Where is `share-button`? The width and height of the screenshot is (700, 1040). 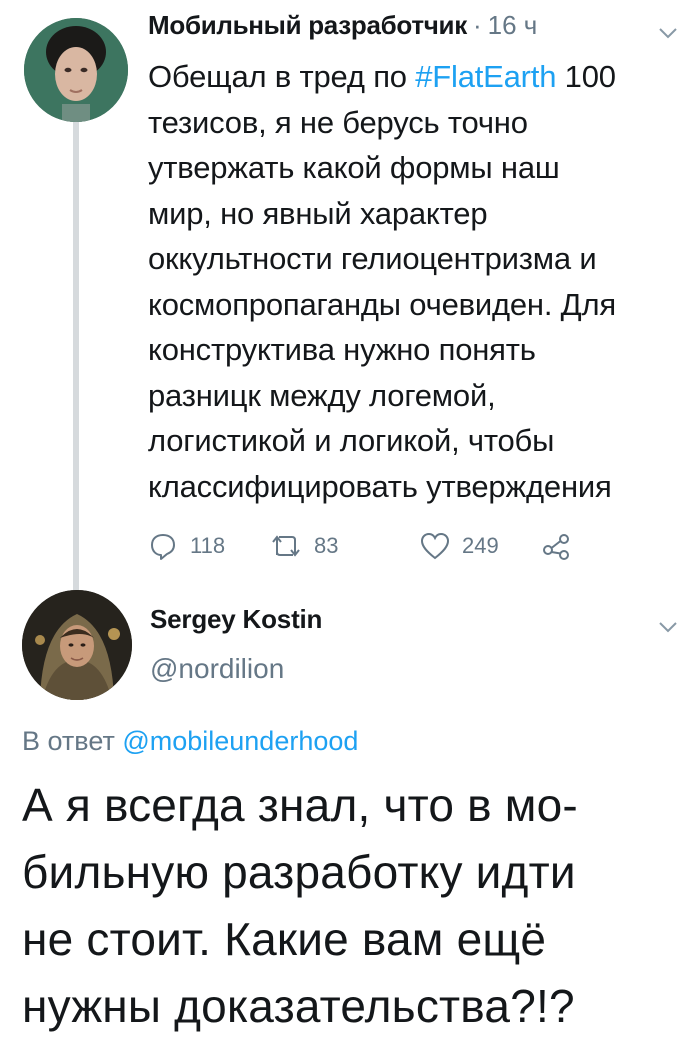
share-button is located at coordinates (557, 546).